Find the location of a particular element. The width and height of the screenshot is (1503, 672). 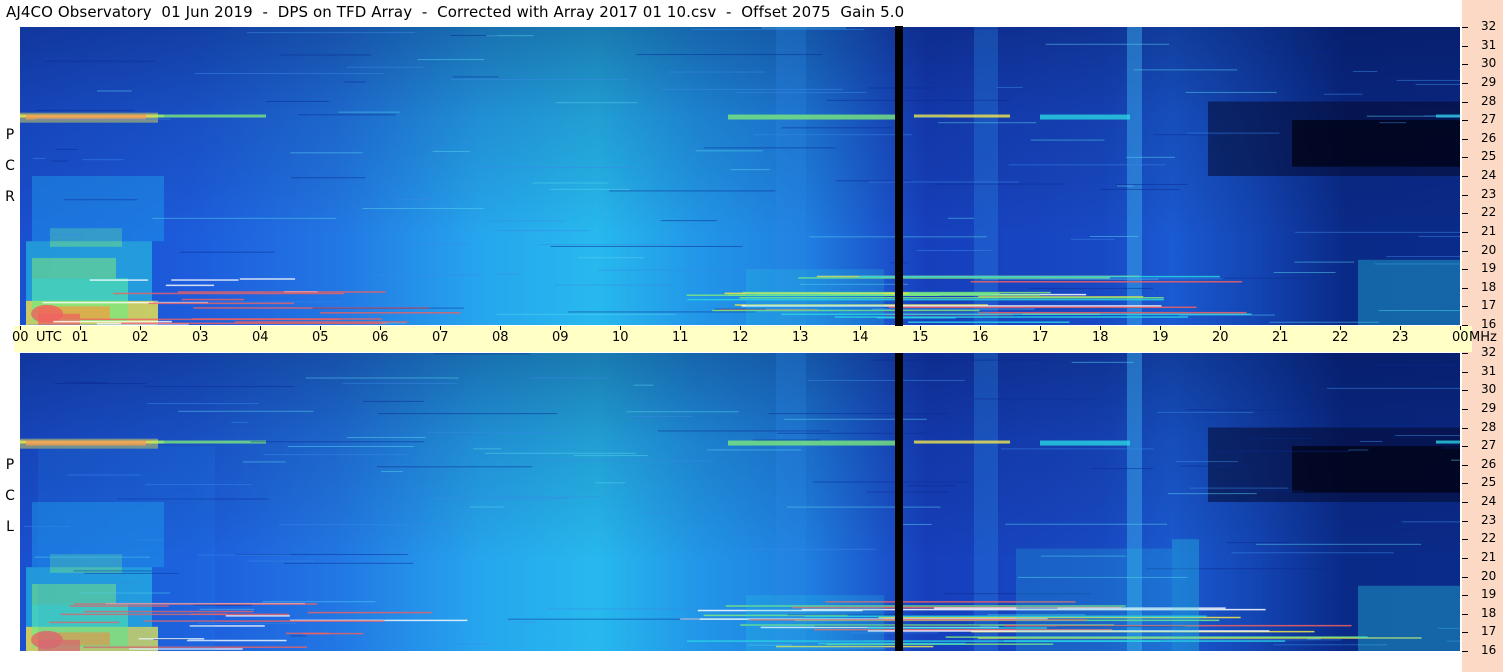

utc-tick-label: 16 is located at coordinates (980, 337).